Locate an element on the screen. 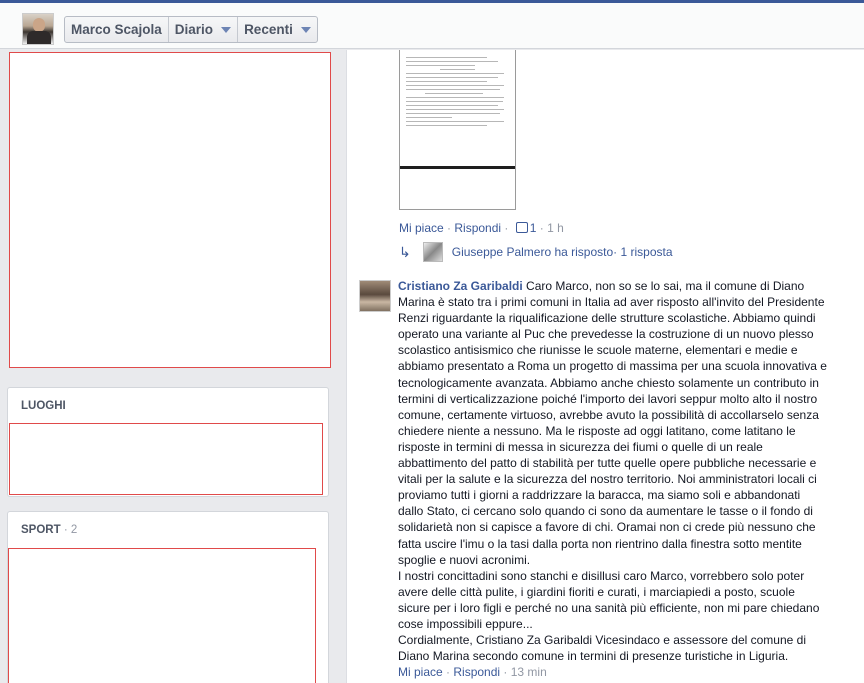 The height and width of the screenshot is (683, 864). thumbs-up-icon is located at coordinates (521, 227).